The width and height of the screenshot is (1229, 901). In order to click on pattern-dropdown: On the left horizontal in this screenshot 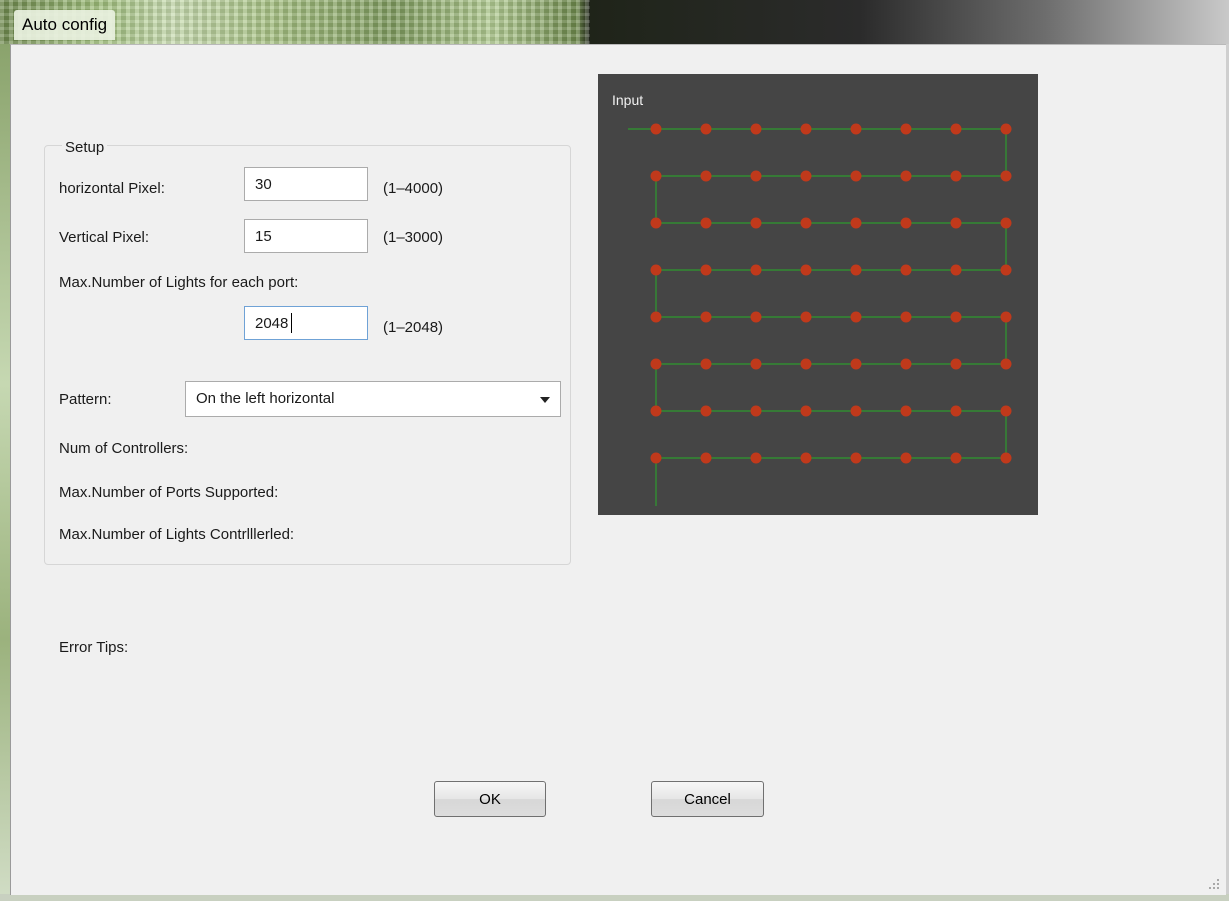, I will do `click(373, 399)`.